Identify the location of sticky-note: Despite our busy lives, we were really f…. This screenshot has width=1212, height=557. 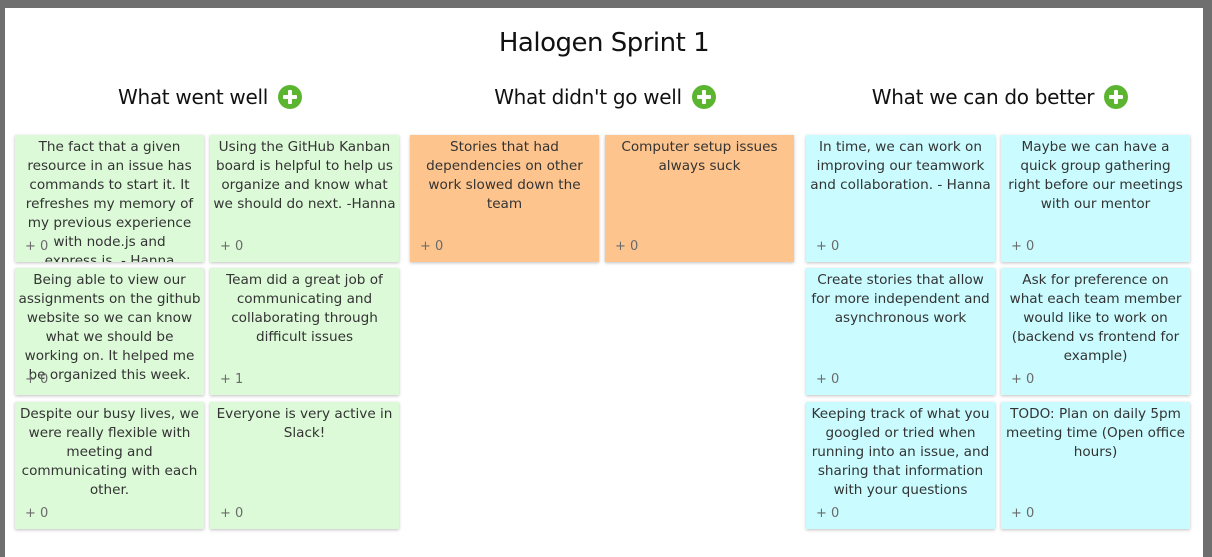
(109, 465).